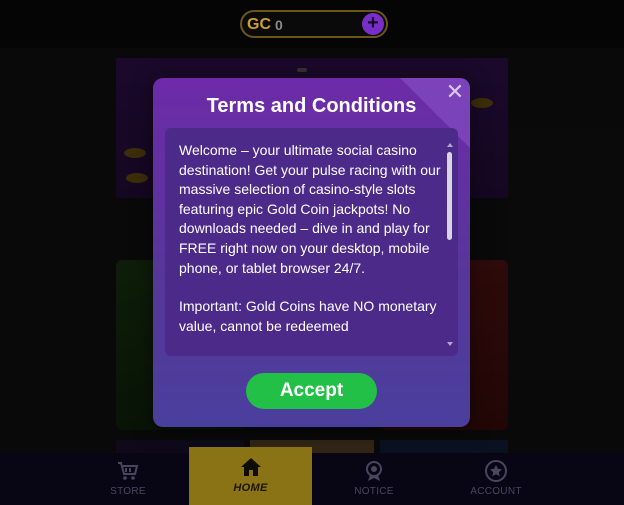  I want to click on nav-item-notice: NOTICE, so click(374, 479).